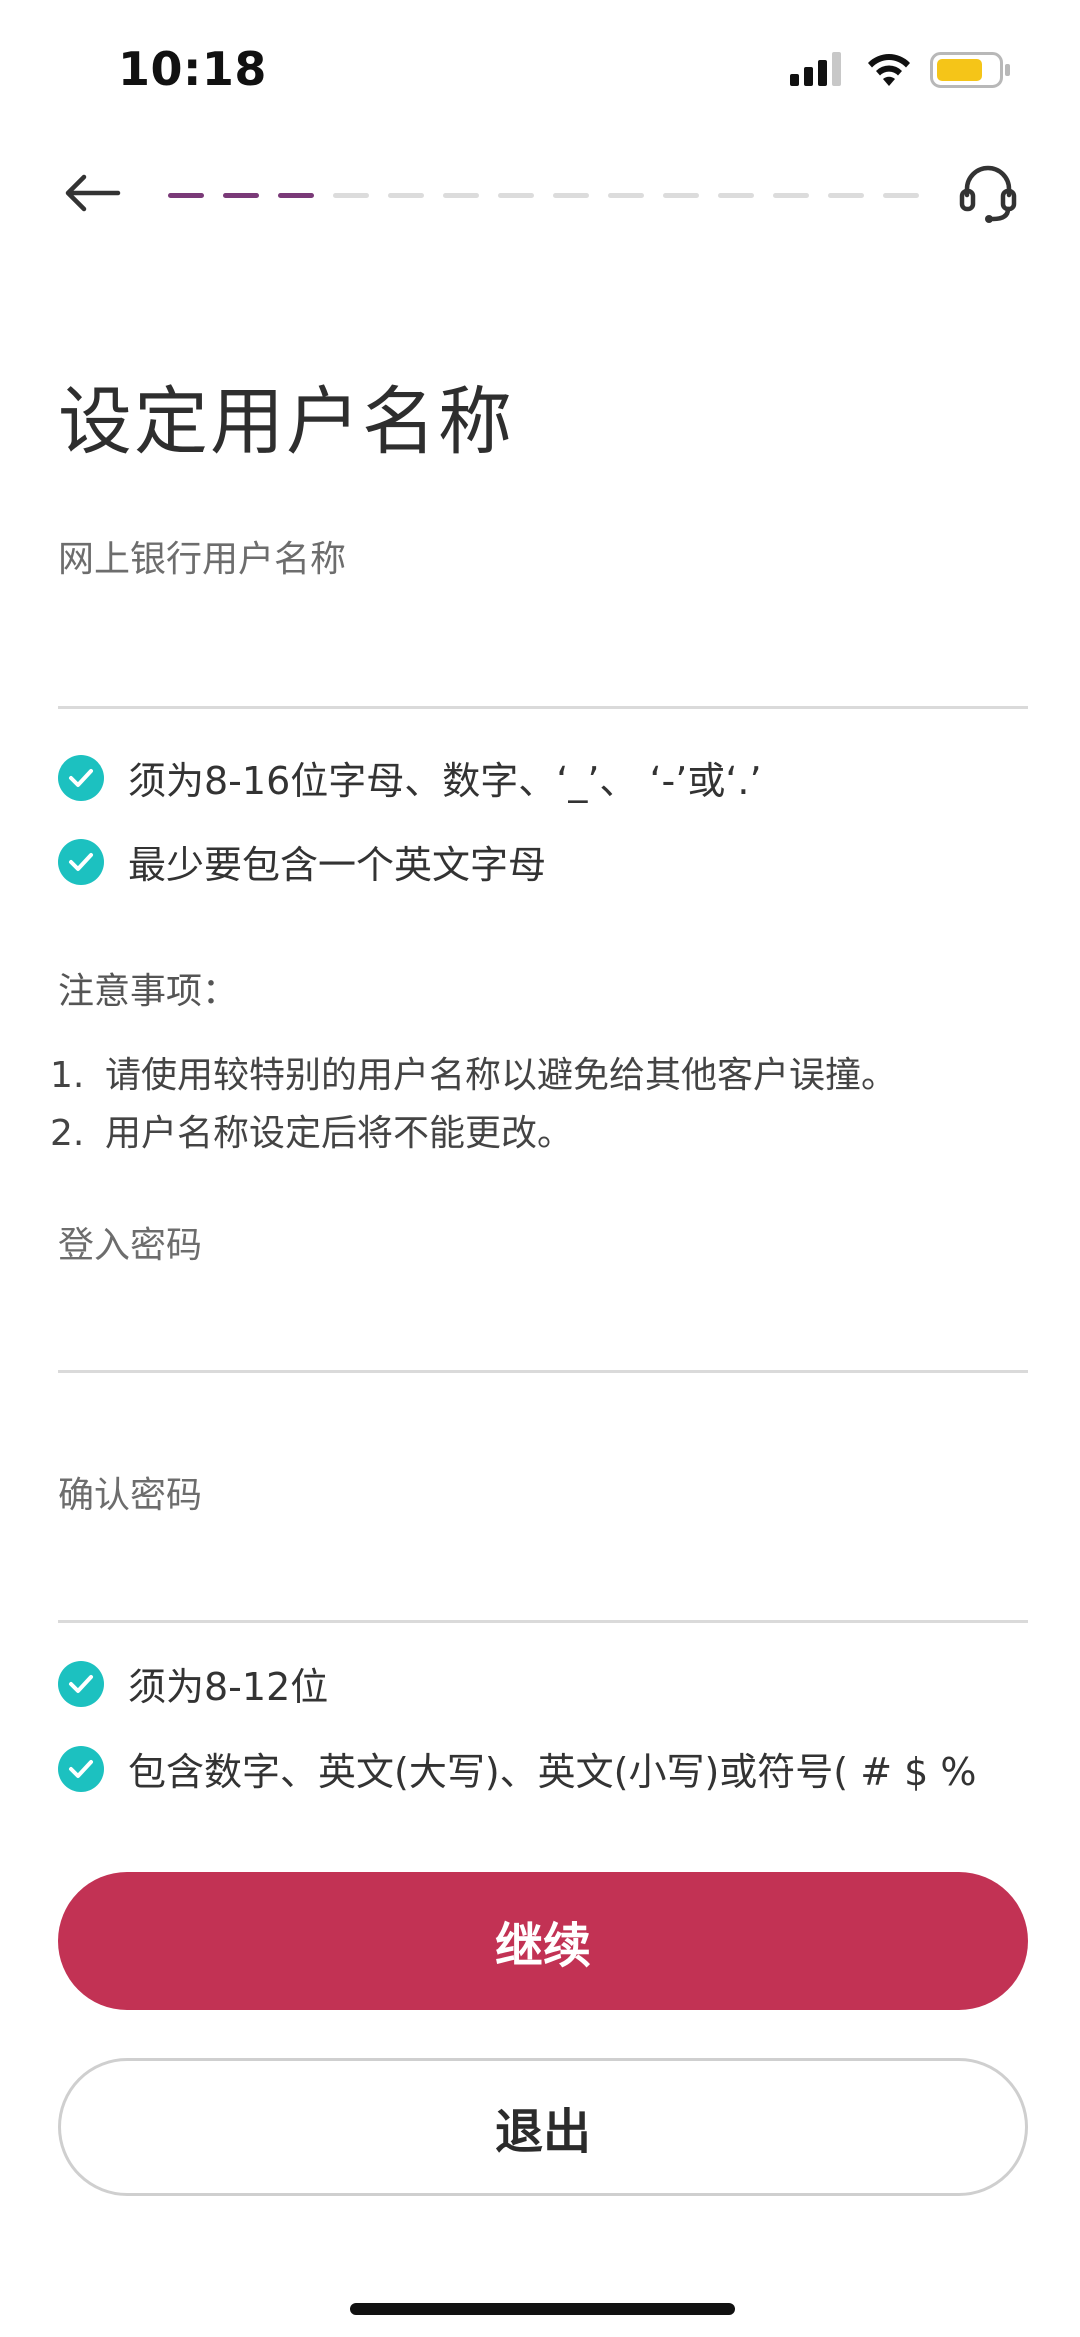 The image size is (1080, 2337). What do you see at coordinates (67, 1075) in the screenshot?
I see `note-number: 1.` at bounding box center [67, 1075].